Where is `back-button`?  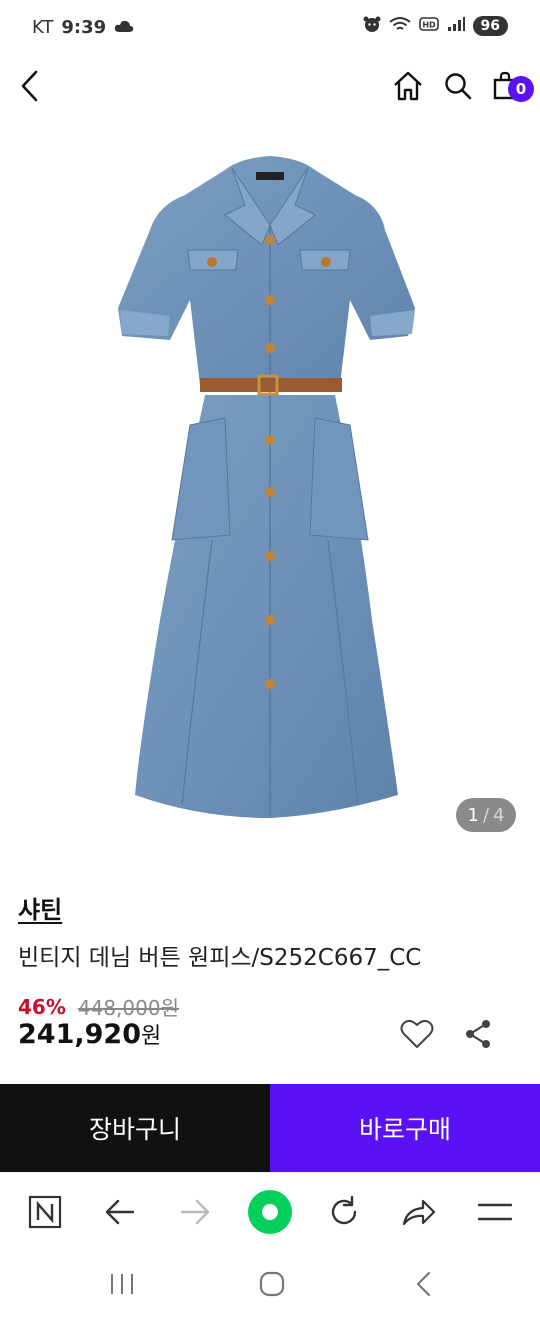
back-button is located at coordinates (30, 86).